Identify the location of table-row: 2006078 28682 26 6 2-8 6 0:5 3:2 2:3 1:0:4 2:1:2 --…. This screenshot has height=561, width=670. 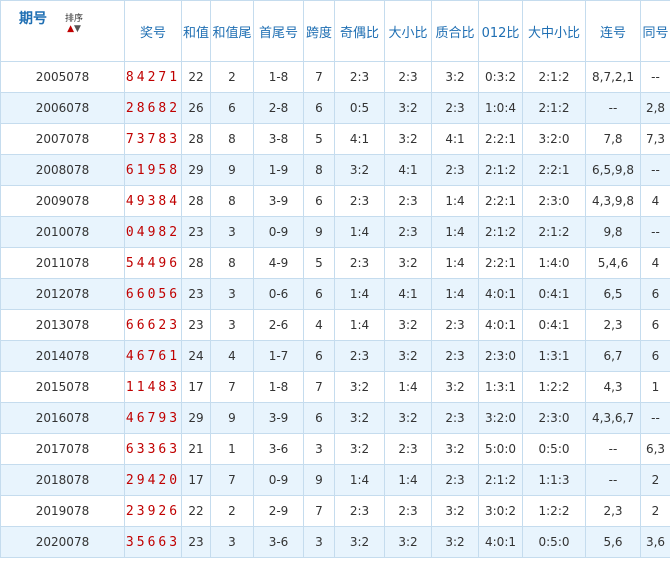
(335, 108).